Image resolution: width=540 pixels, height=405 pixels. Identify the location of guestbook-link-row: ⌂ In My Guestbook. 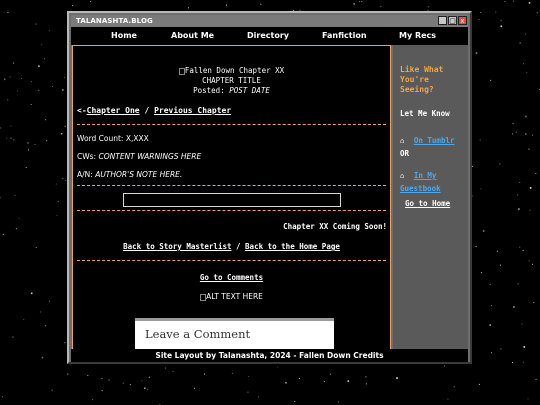
(431, 180).